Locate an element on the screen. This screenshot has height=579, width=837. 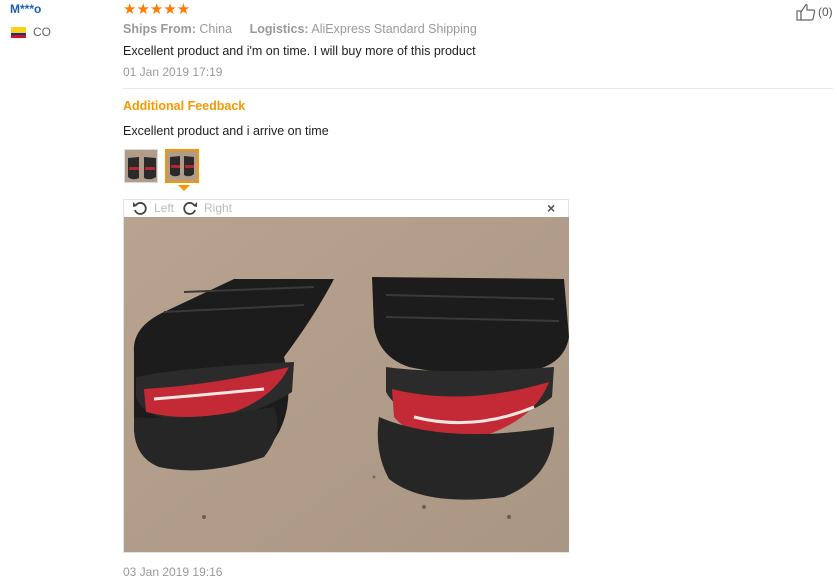
star-rating: ★★★★★ is located at coordinates (157, 9).